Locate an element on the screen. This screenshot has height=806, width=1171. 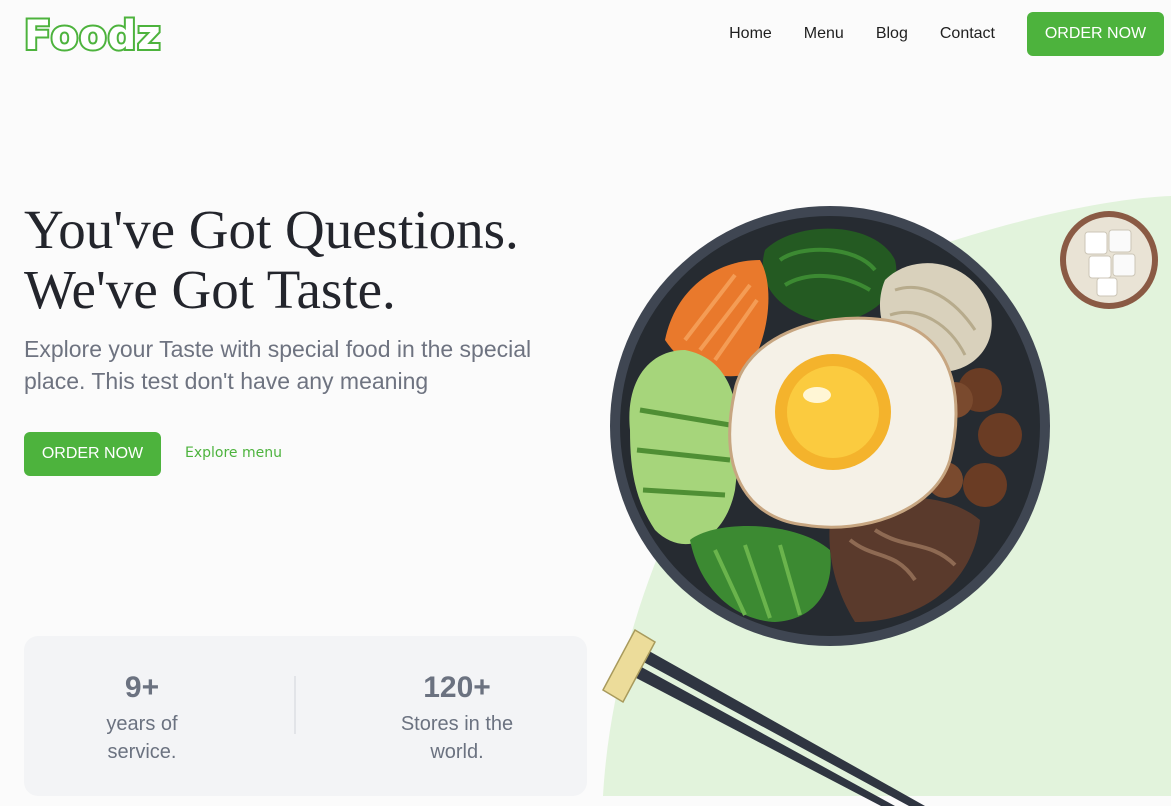
nav-link-home: Home is located at coordinates (750, 34).